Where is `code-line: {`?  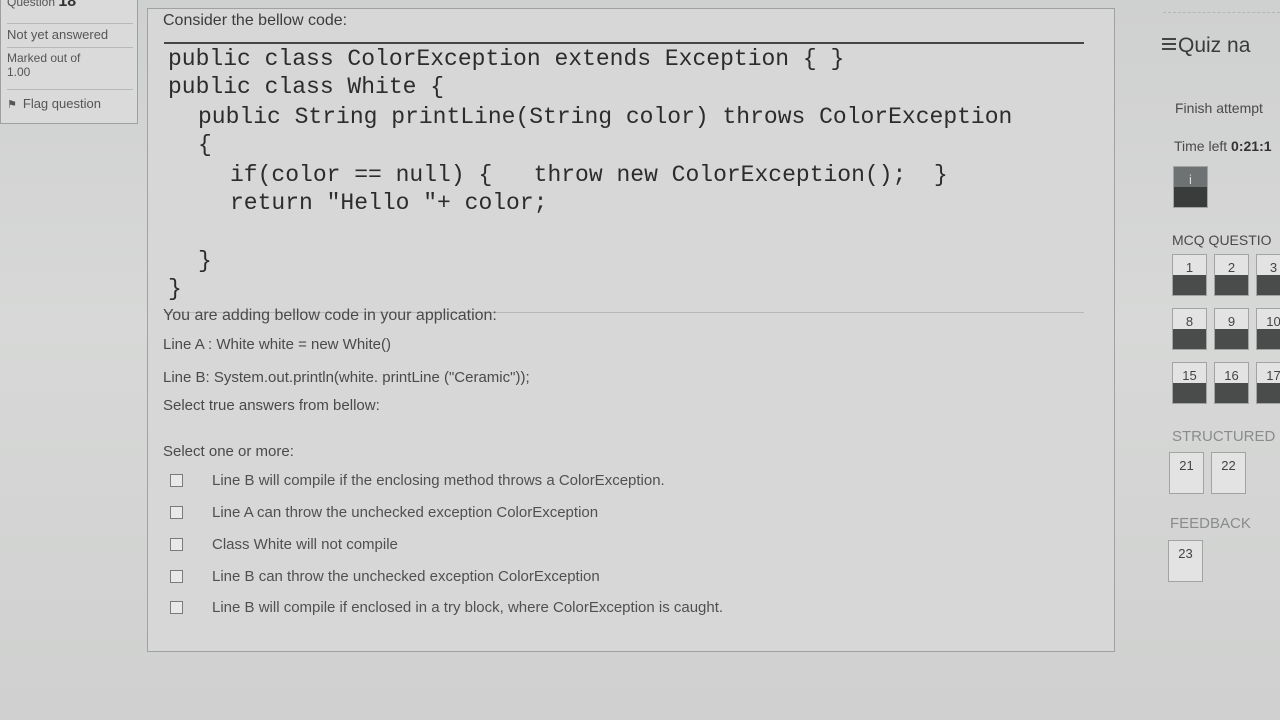 code-line: { is located at coordinates (205, 145).